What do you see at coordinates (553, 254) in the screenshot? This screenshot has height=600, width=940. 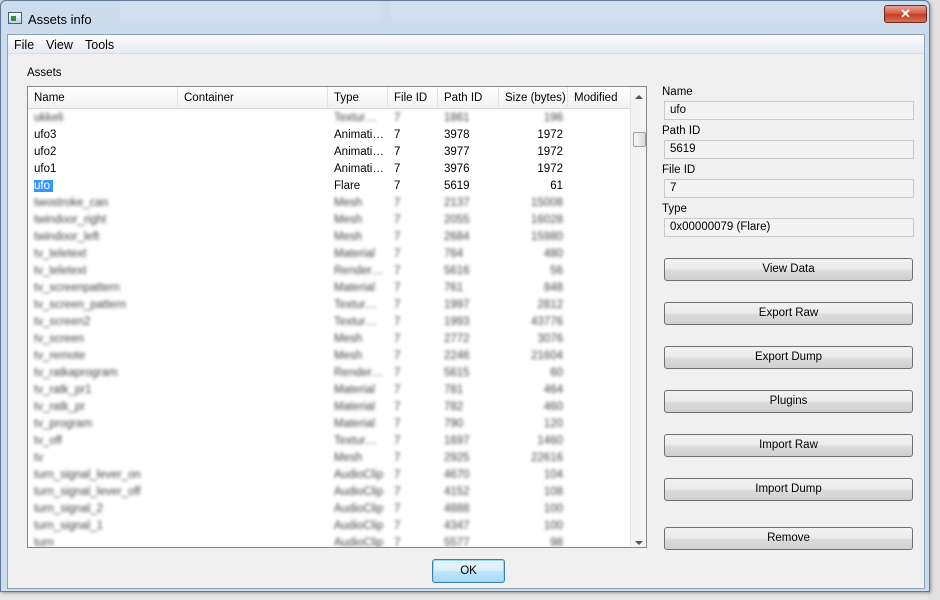 I see `cell-size: 480` at bounding box center [553, 254].